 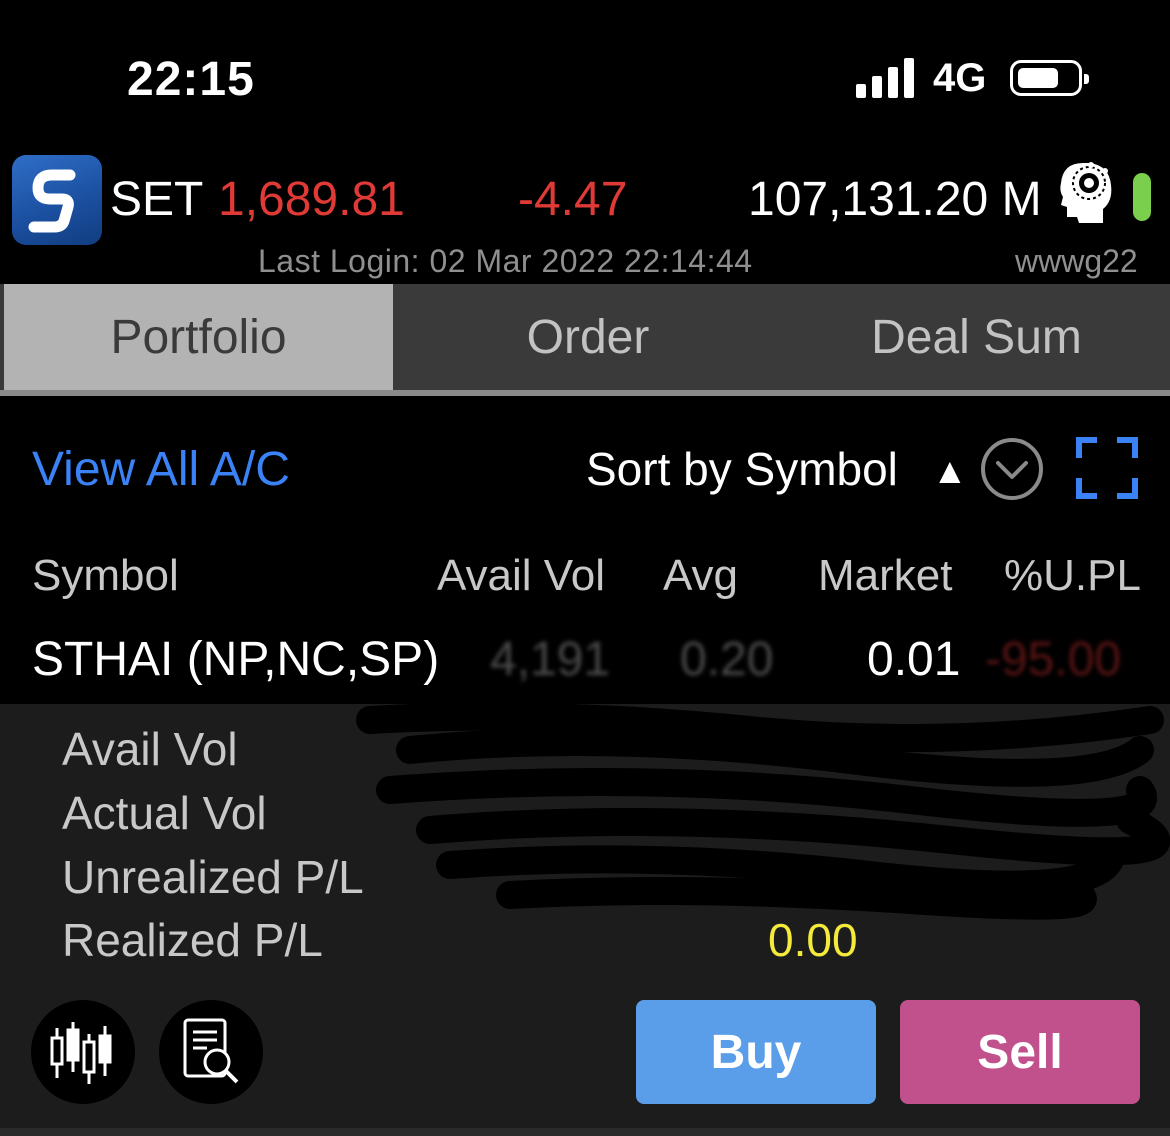 What do you see at coordinates (1076, 261) in the screenshot?
I see `username: wwwg22` at bounding box center [1076, 261].